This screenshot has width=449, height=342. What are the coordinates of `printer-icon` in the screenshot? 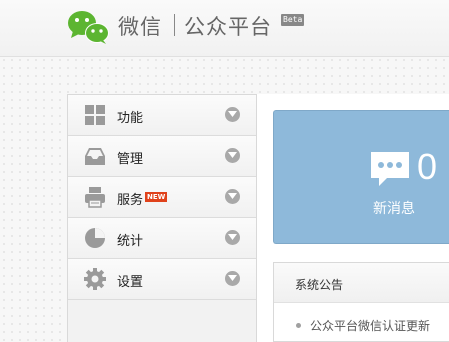 It's located at (95, 197).